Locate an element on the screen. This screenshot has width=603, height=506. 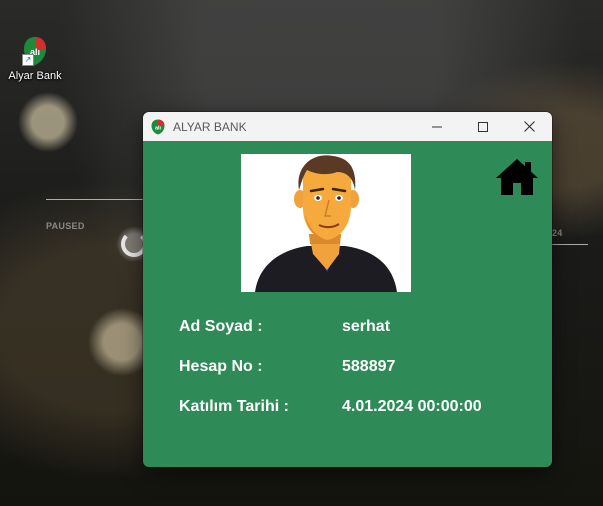
alyar-bank-app-icon: alı ↗ is located at coordinates (35, 51).